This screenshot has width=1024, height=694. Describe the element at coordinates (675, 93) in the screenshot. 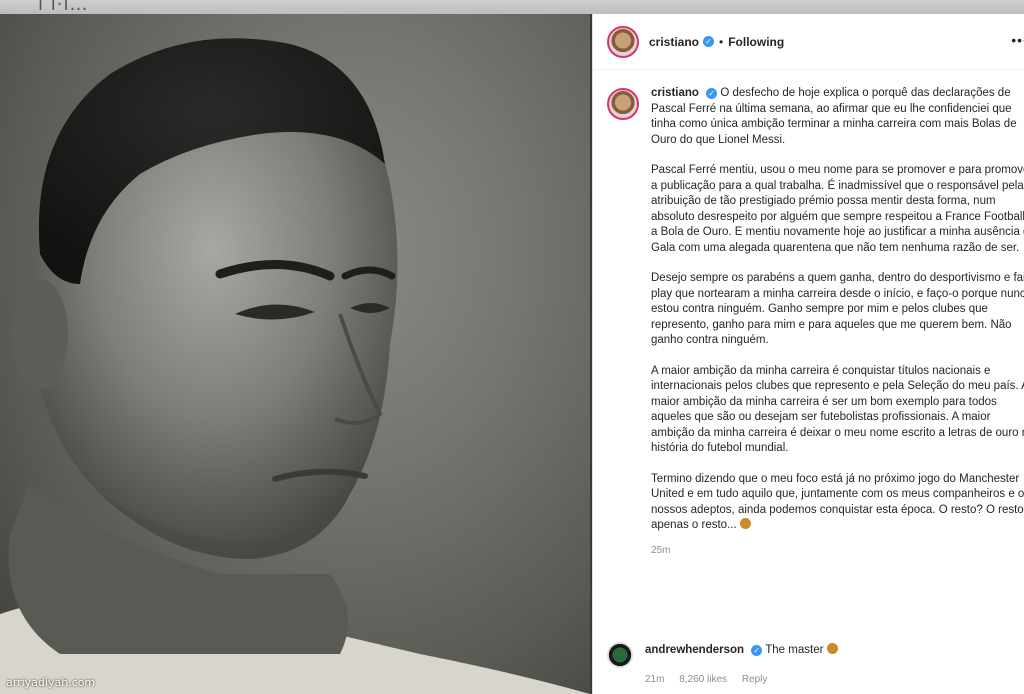

I see `caption-username: cristiano` at that location.